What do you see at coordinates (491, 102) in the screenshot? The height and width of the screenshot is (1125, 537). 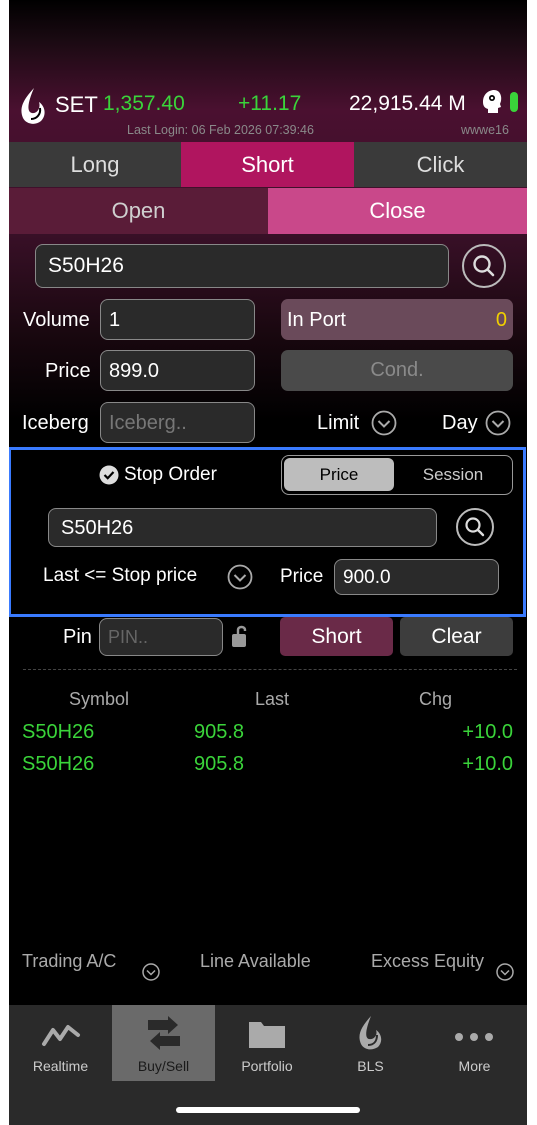 I see `robot-head-icon` at bounding box center [491, 102].